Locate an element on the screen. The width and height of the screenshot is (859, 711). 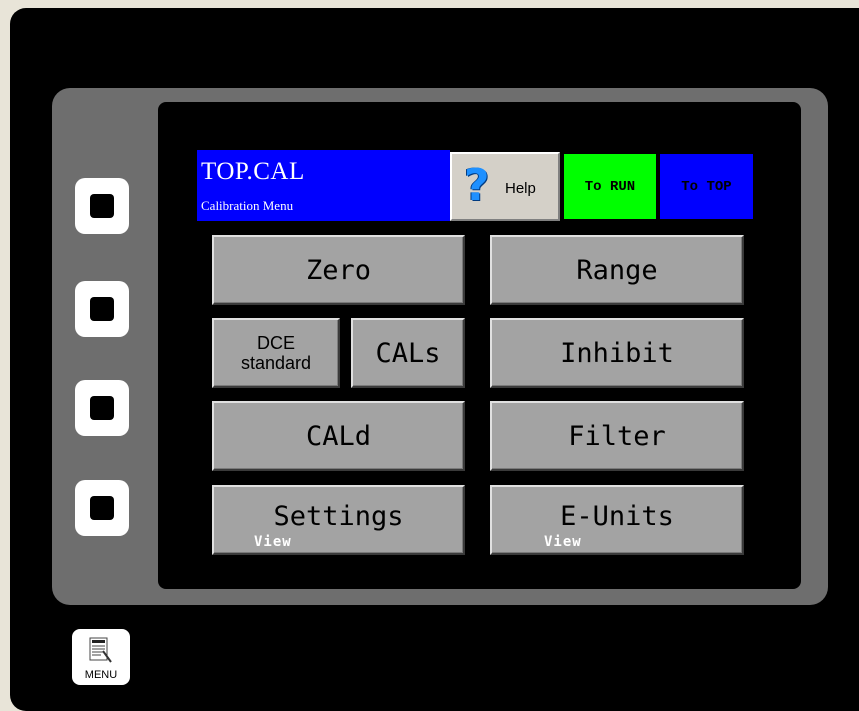
zero-label: Zero is located at coordinates (338, 270).